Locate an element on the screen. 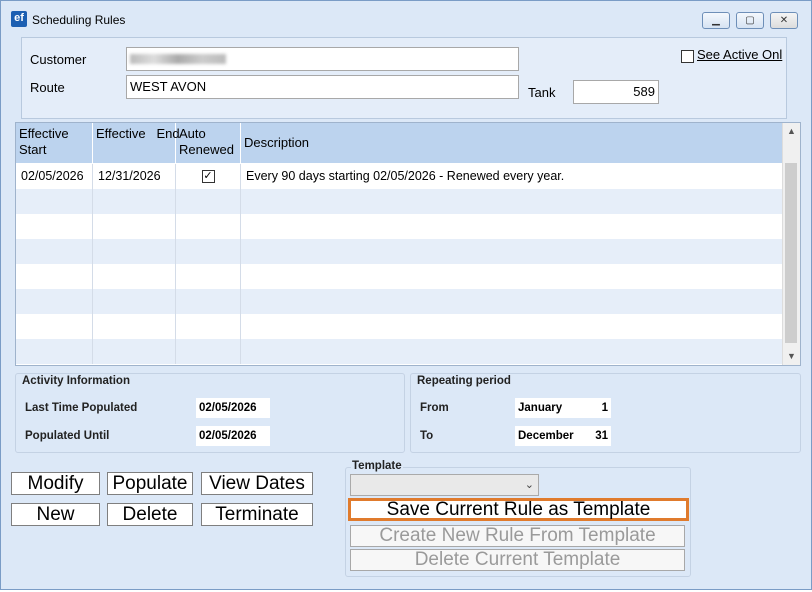 The width and height of the screenshot is (812, 592). cell-end: 12/31/2026 is located at coordinates (134, 176).